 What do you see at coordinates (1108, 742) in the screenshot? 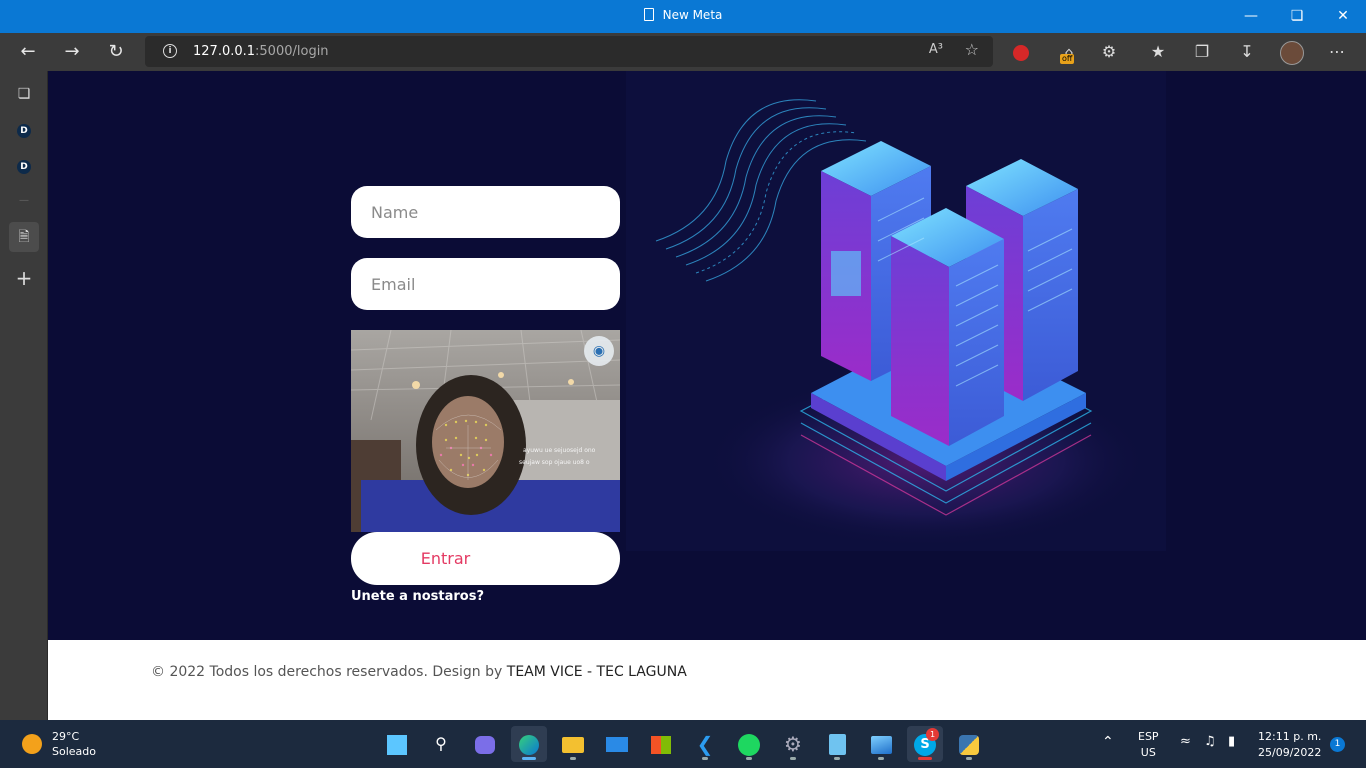
I see `show-hidden-icons-chevron: ⌃` at bounding box center [1108, 742].